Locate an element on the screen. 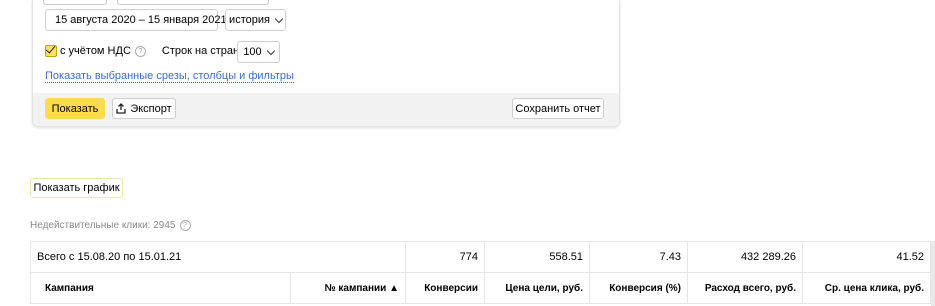  export-icon is located at coordinates (121, 108).